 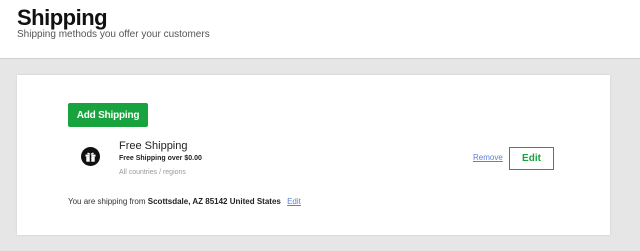 I want to click on ship-from-prefix: You are shipping from, so click(x=107, y=201).